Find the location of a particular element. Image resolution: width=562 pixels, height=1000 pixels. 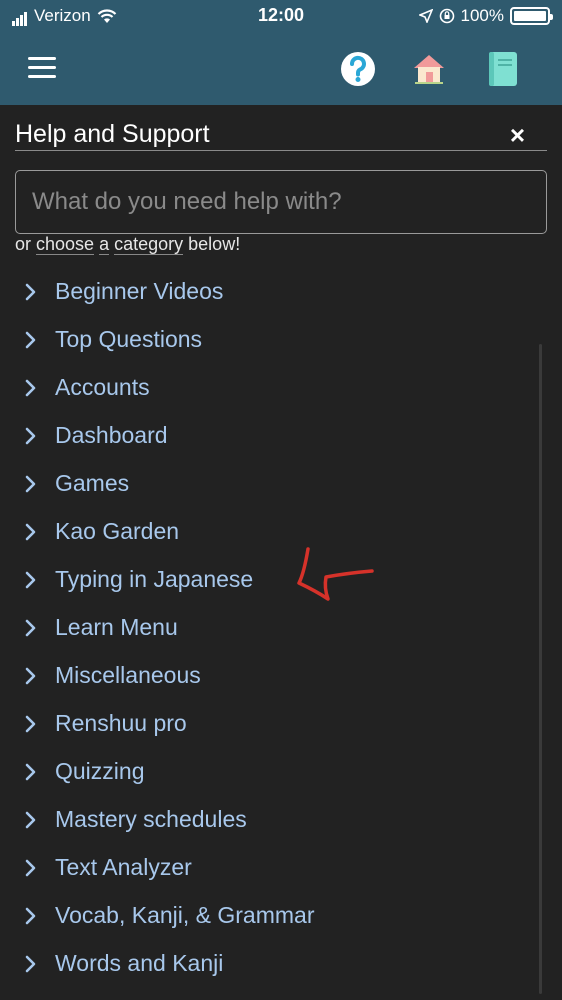

category-label: Typing in Japanese is located at coordinates (154, 579).